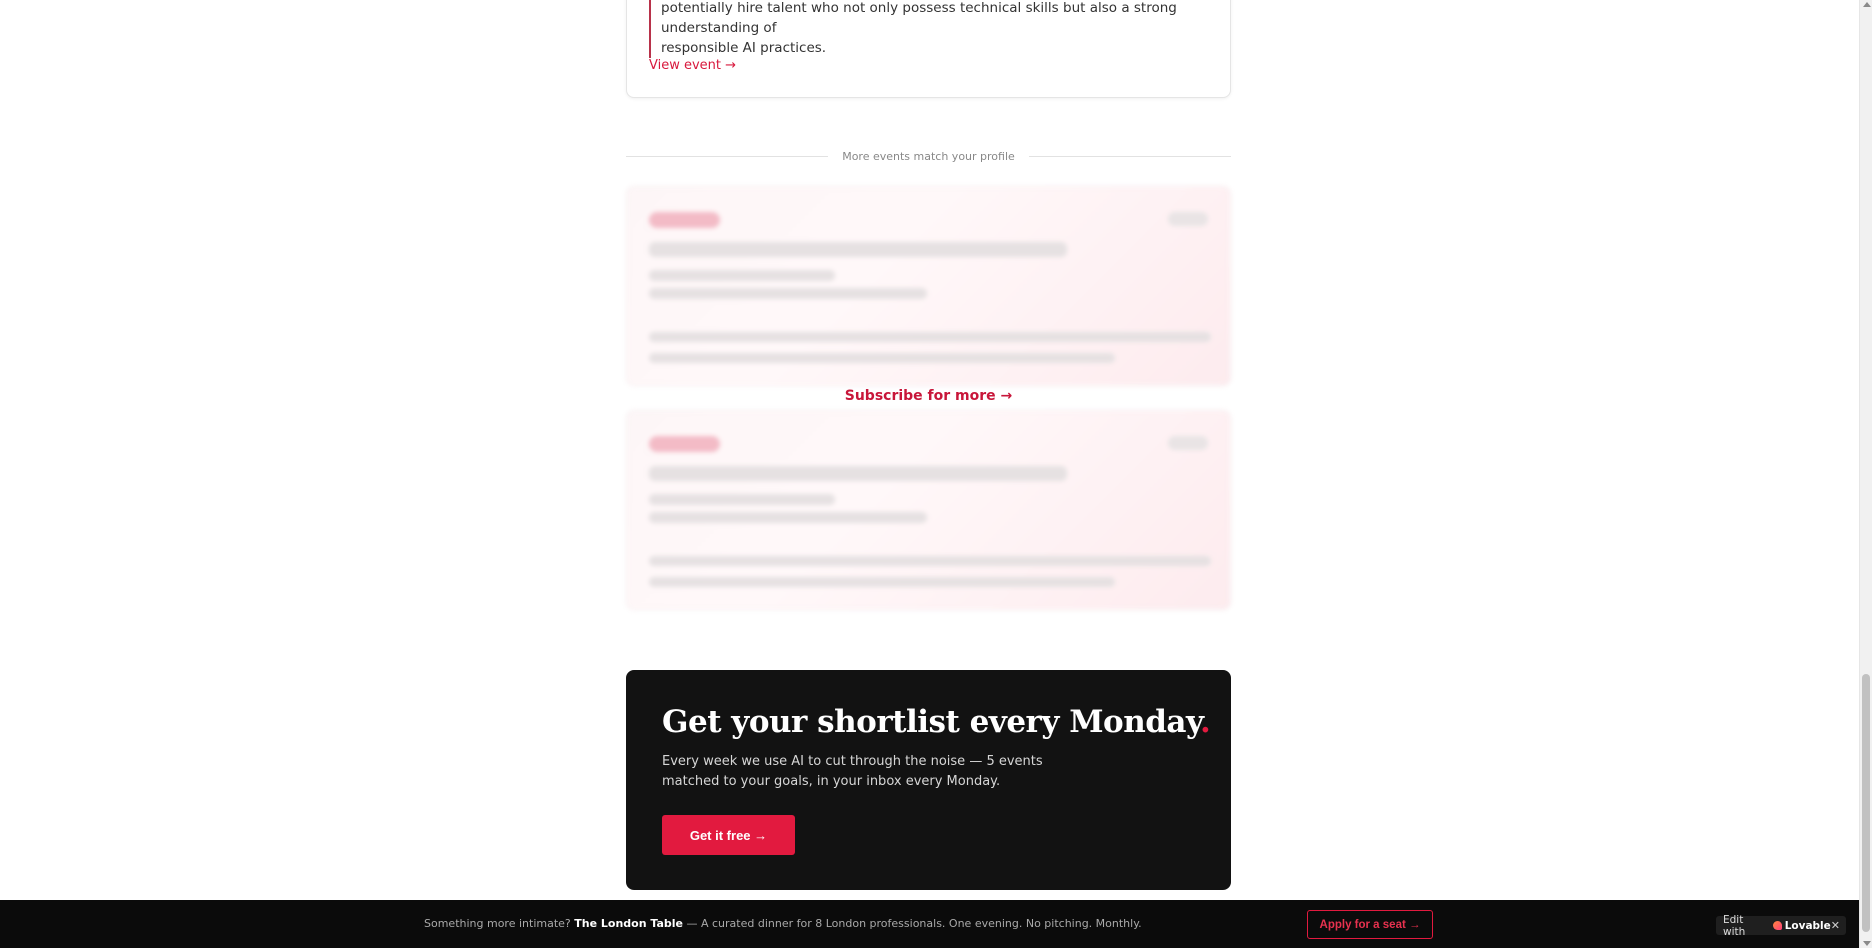 The width and height of the screenshot is (1872, 948). What do you see at coordinates (1807, 925) in the screenshot?
I see `lovable-brand-label: Lovable` at bounding box center [1807, 925].